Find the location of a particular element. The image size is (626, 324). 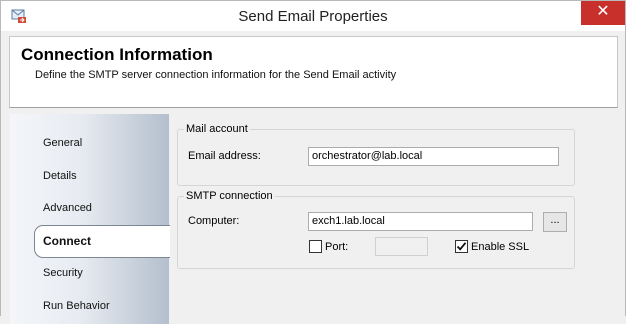

computer-field: exch1.lab.local is located at coordinates (420, 221).